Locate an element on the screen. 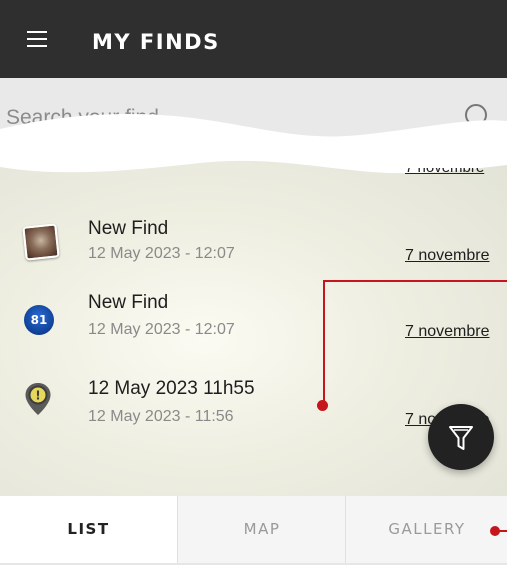 This screenshot has height=565, width=507. item-title: 12 May 2023 11h55 is located at coordinates (171, 388).